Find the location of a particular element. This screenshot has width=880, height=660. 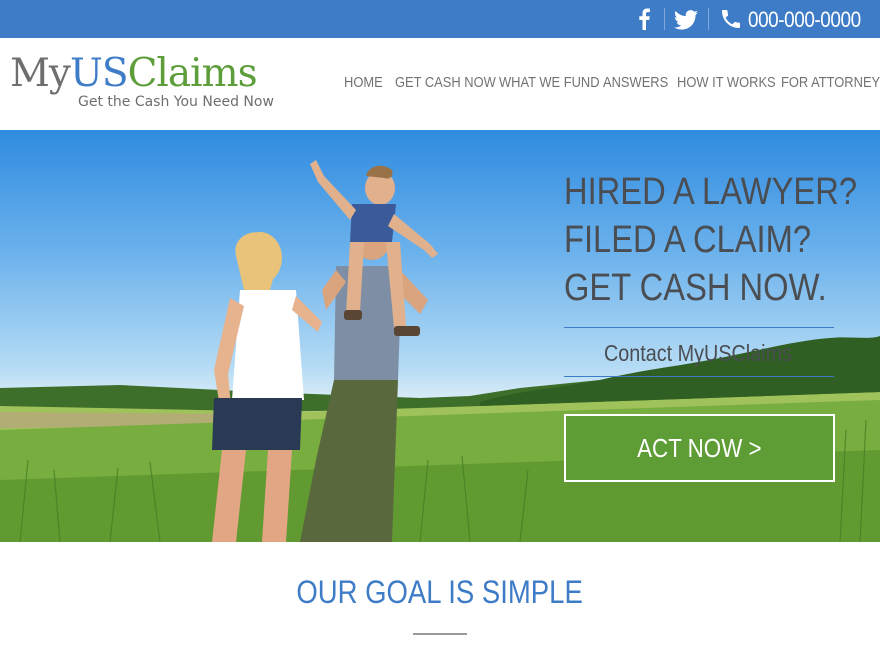

act-now-button: ACT NOW > is located at coordinates (699, 448).